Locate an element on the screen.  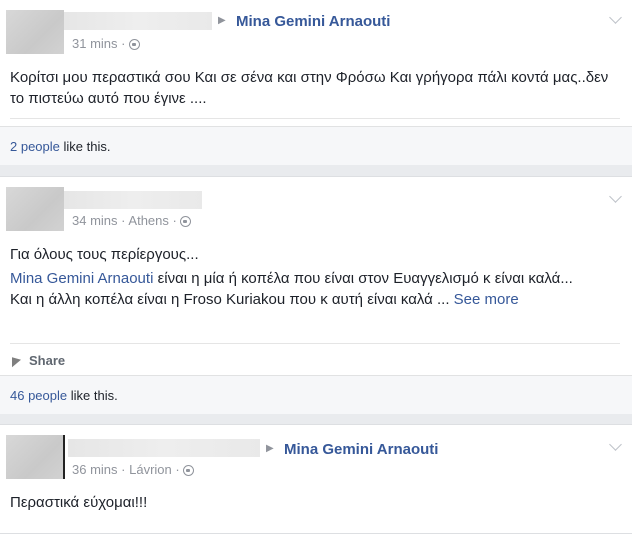
likes-summary: 2 people like this. is located at coordinates (60, 146).